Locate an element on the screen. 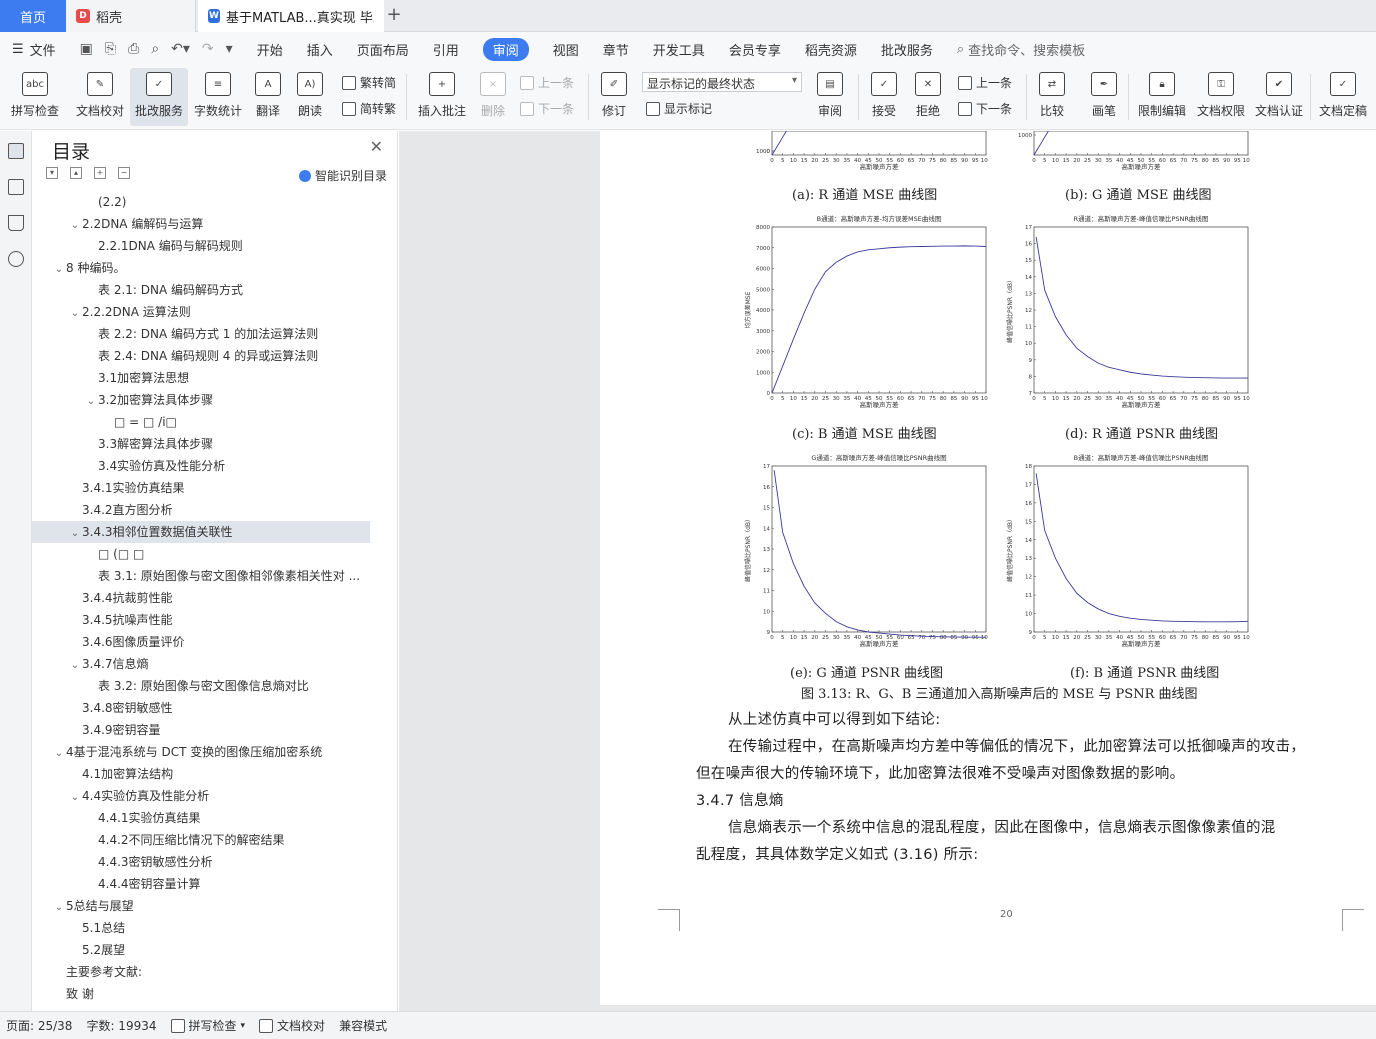 The width and height of the screenshot is (1376, 1039). toc-item: 2.2.1DNA 编码与解码规则 is located at coordinates (201, 246).